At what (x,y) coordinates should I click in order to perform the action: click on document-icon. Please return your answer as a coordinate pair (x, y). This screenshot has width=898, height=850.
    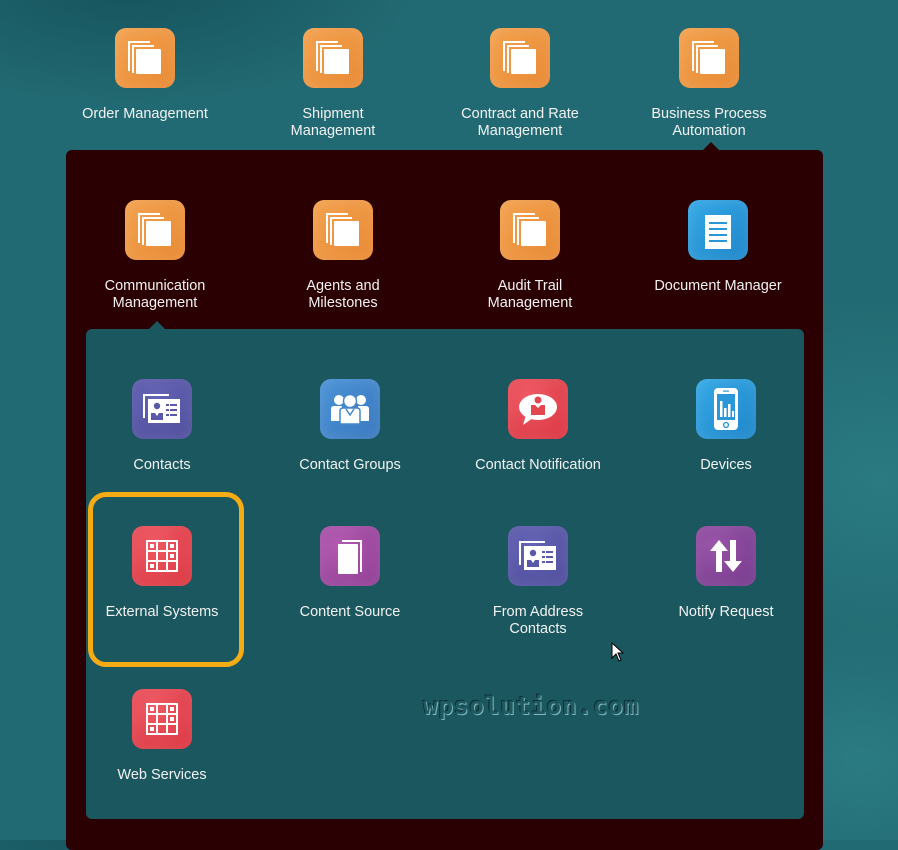
    Looking at the image, I should click on (718, 230).